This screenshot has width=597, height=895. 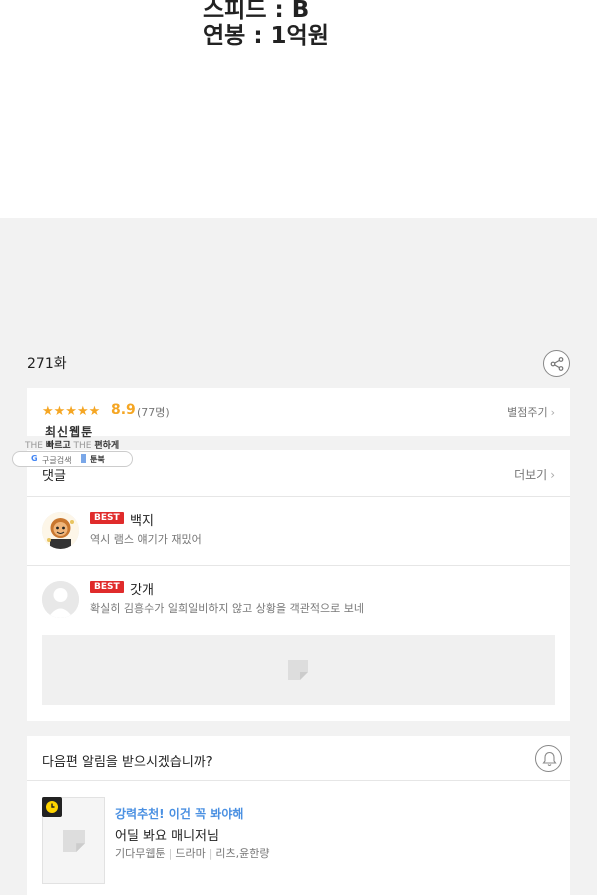 I want to click on google-label: 구글검색, so click(x=57, y=460).